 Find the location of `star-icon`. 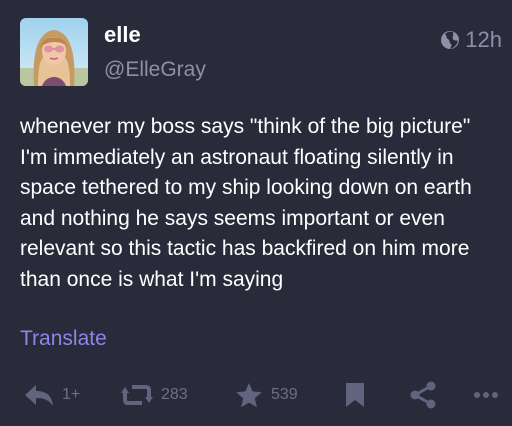

star-icon is located at coordinates (249, 395).